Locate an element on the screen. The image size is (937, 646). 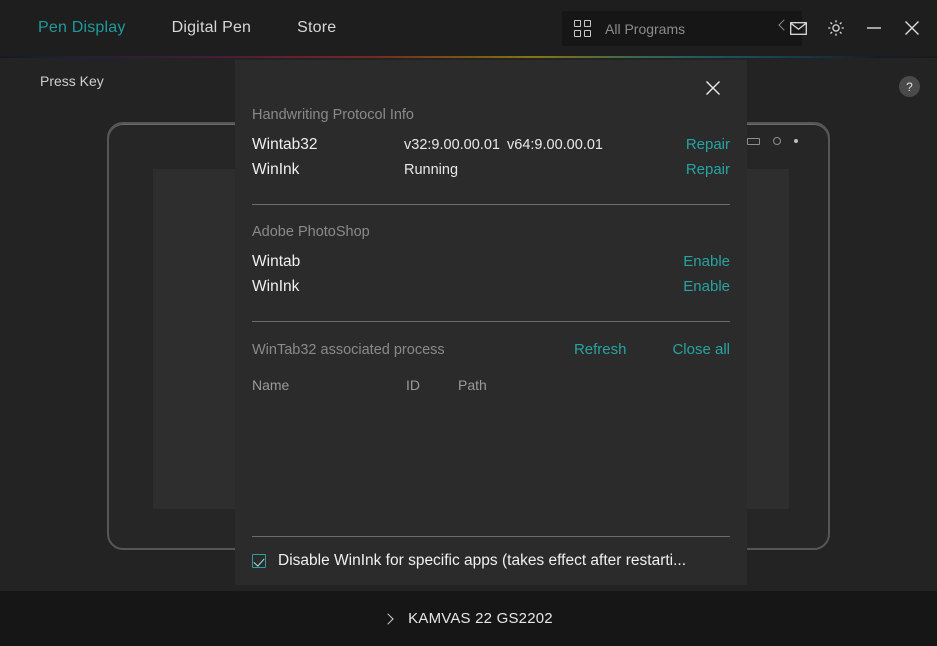
device-name-label: KAMVAS 22 GS2202 is located at coordinates (480, 618).